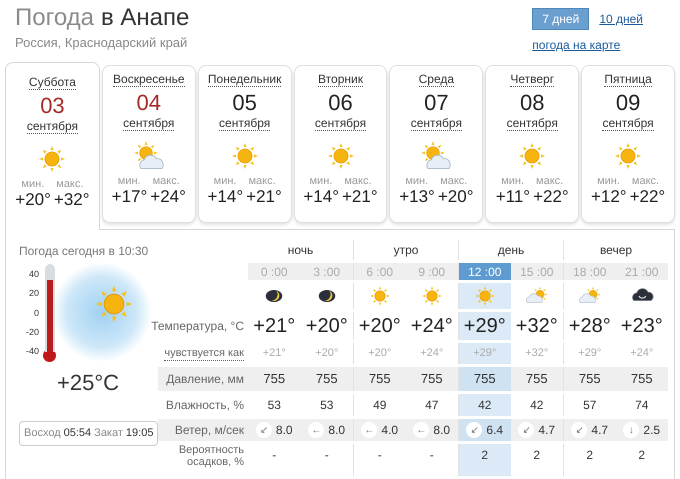 The height and width of the screenshot is (479, 680). What do you see at coordinates (621, 19) in the screenshot?
I see `range-tab: 10 дней` at bounding box center [621, 19].